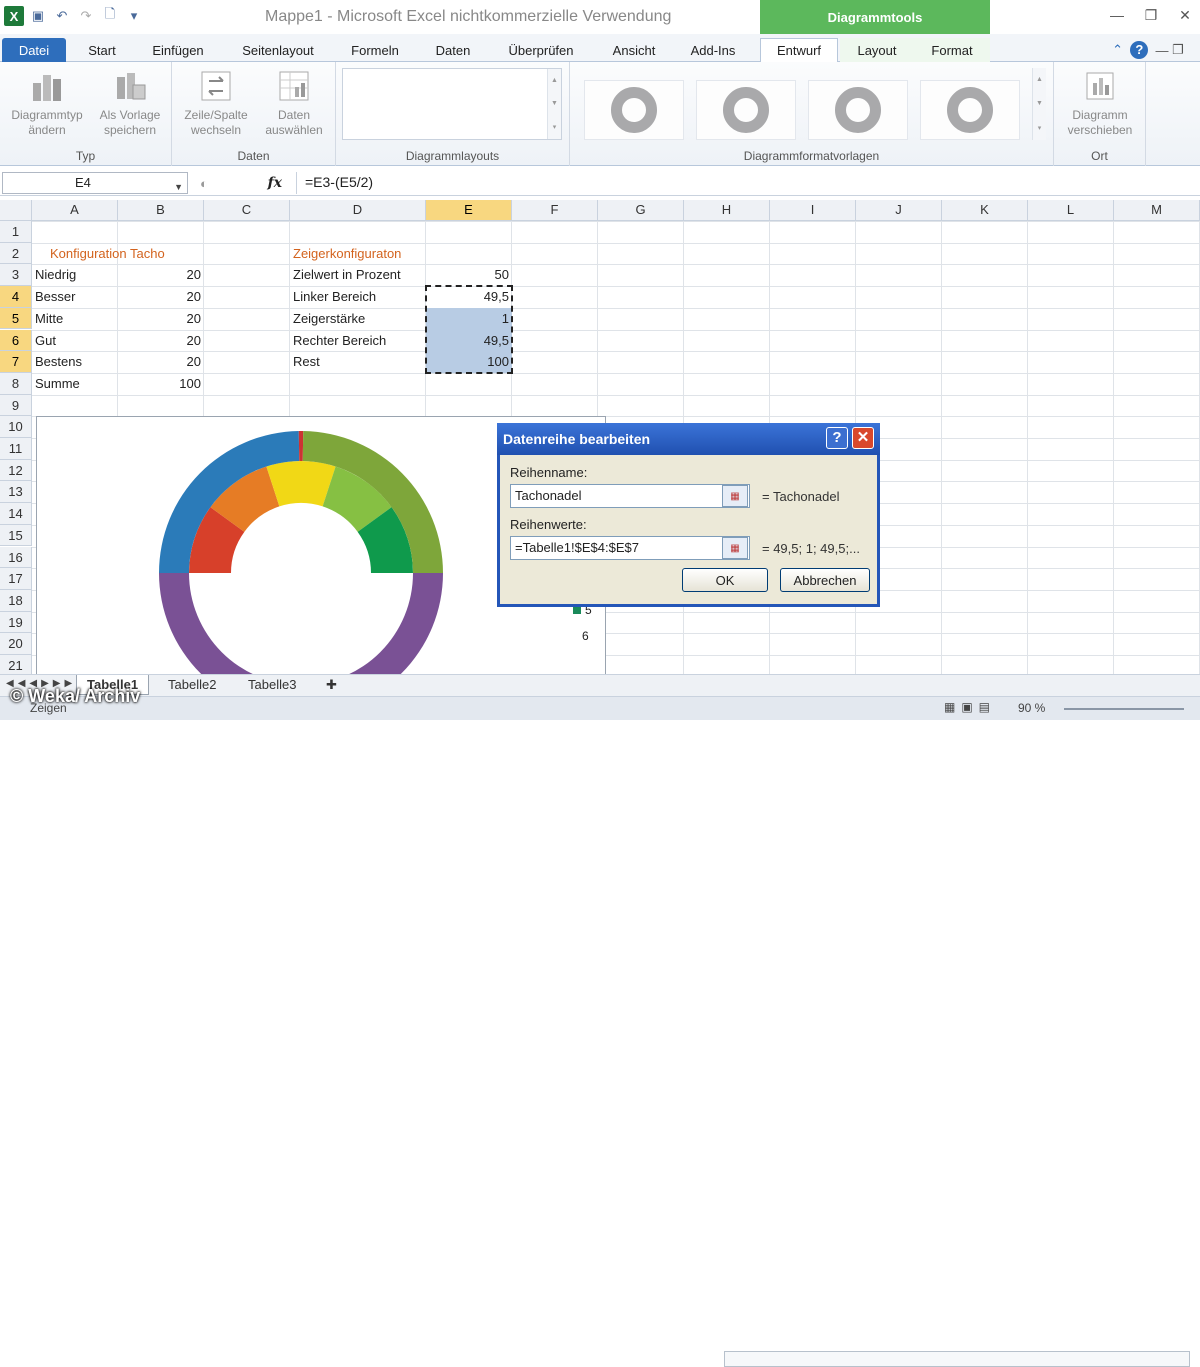 The image size is (1200, 1367). Describe the element at coordinates (86, 16) in the screenshot. I see `redo-icon: ↷` at that location.